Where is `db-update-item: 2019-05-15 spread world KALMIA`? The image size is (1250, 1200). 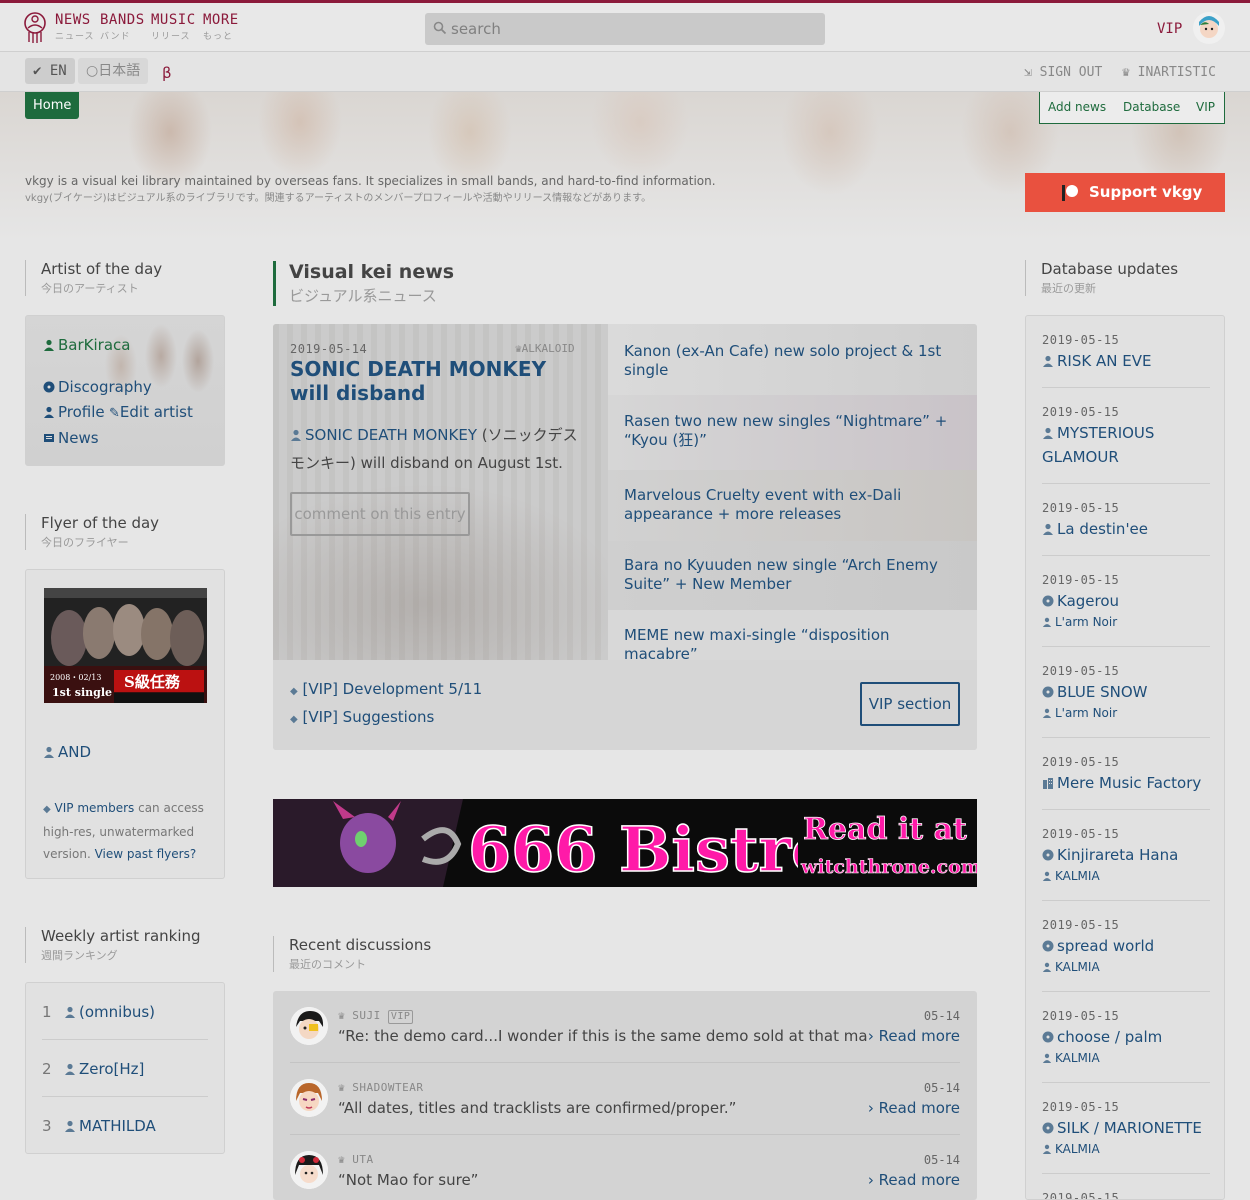 db-update-item: 2019-05-15 spread world KALMIA is located at coordinates (1126, 955).